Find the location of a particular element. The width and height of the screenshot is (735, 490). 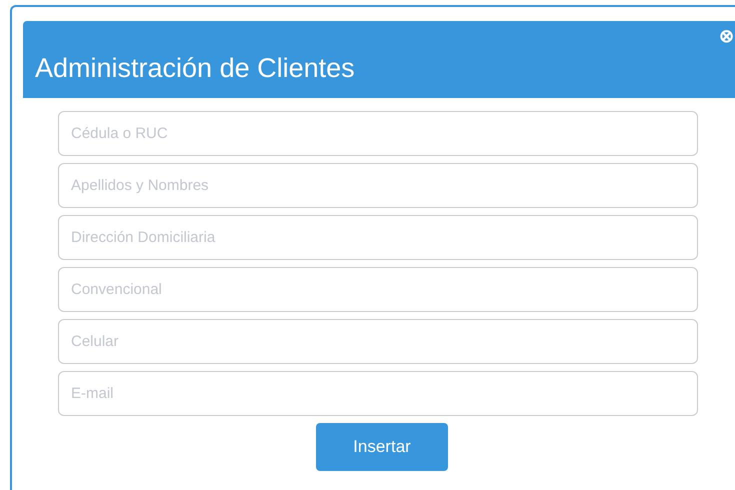

input-field: Dirección Domiciliaria is located at coordinates (378, 237).